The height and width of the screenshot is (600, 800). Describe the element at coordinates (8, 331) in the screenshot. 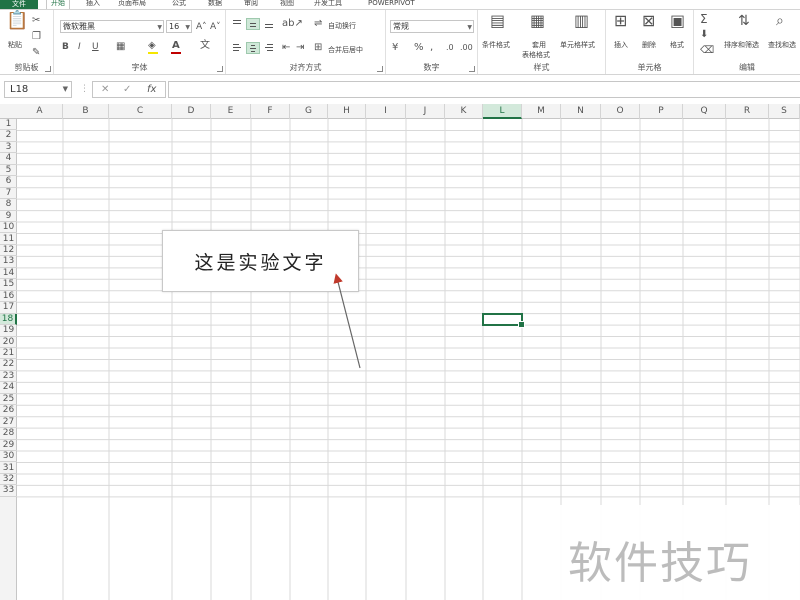

I see `row-header-19: 19` at that location.